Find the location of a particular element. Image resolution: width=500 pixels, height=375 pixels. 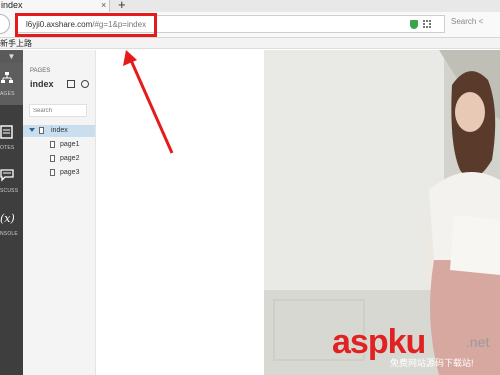

watermark-brand: aspku is located at coordinates (379, 342).